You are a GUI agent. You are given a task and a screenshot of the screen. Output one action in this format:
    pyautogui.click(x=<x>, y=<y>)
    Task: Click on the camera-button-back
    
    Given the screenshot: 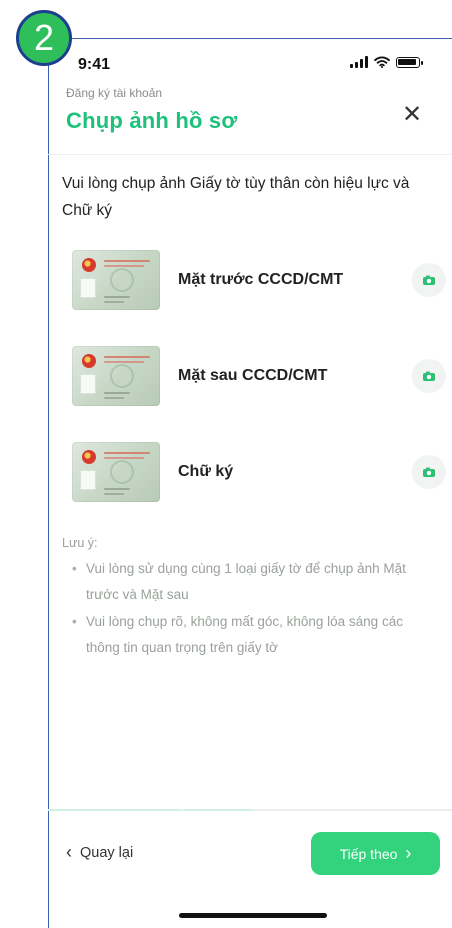 What is the action you would take?
    pyautogui.click(x=429, y=376)
    